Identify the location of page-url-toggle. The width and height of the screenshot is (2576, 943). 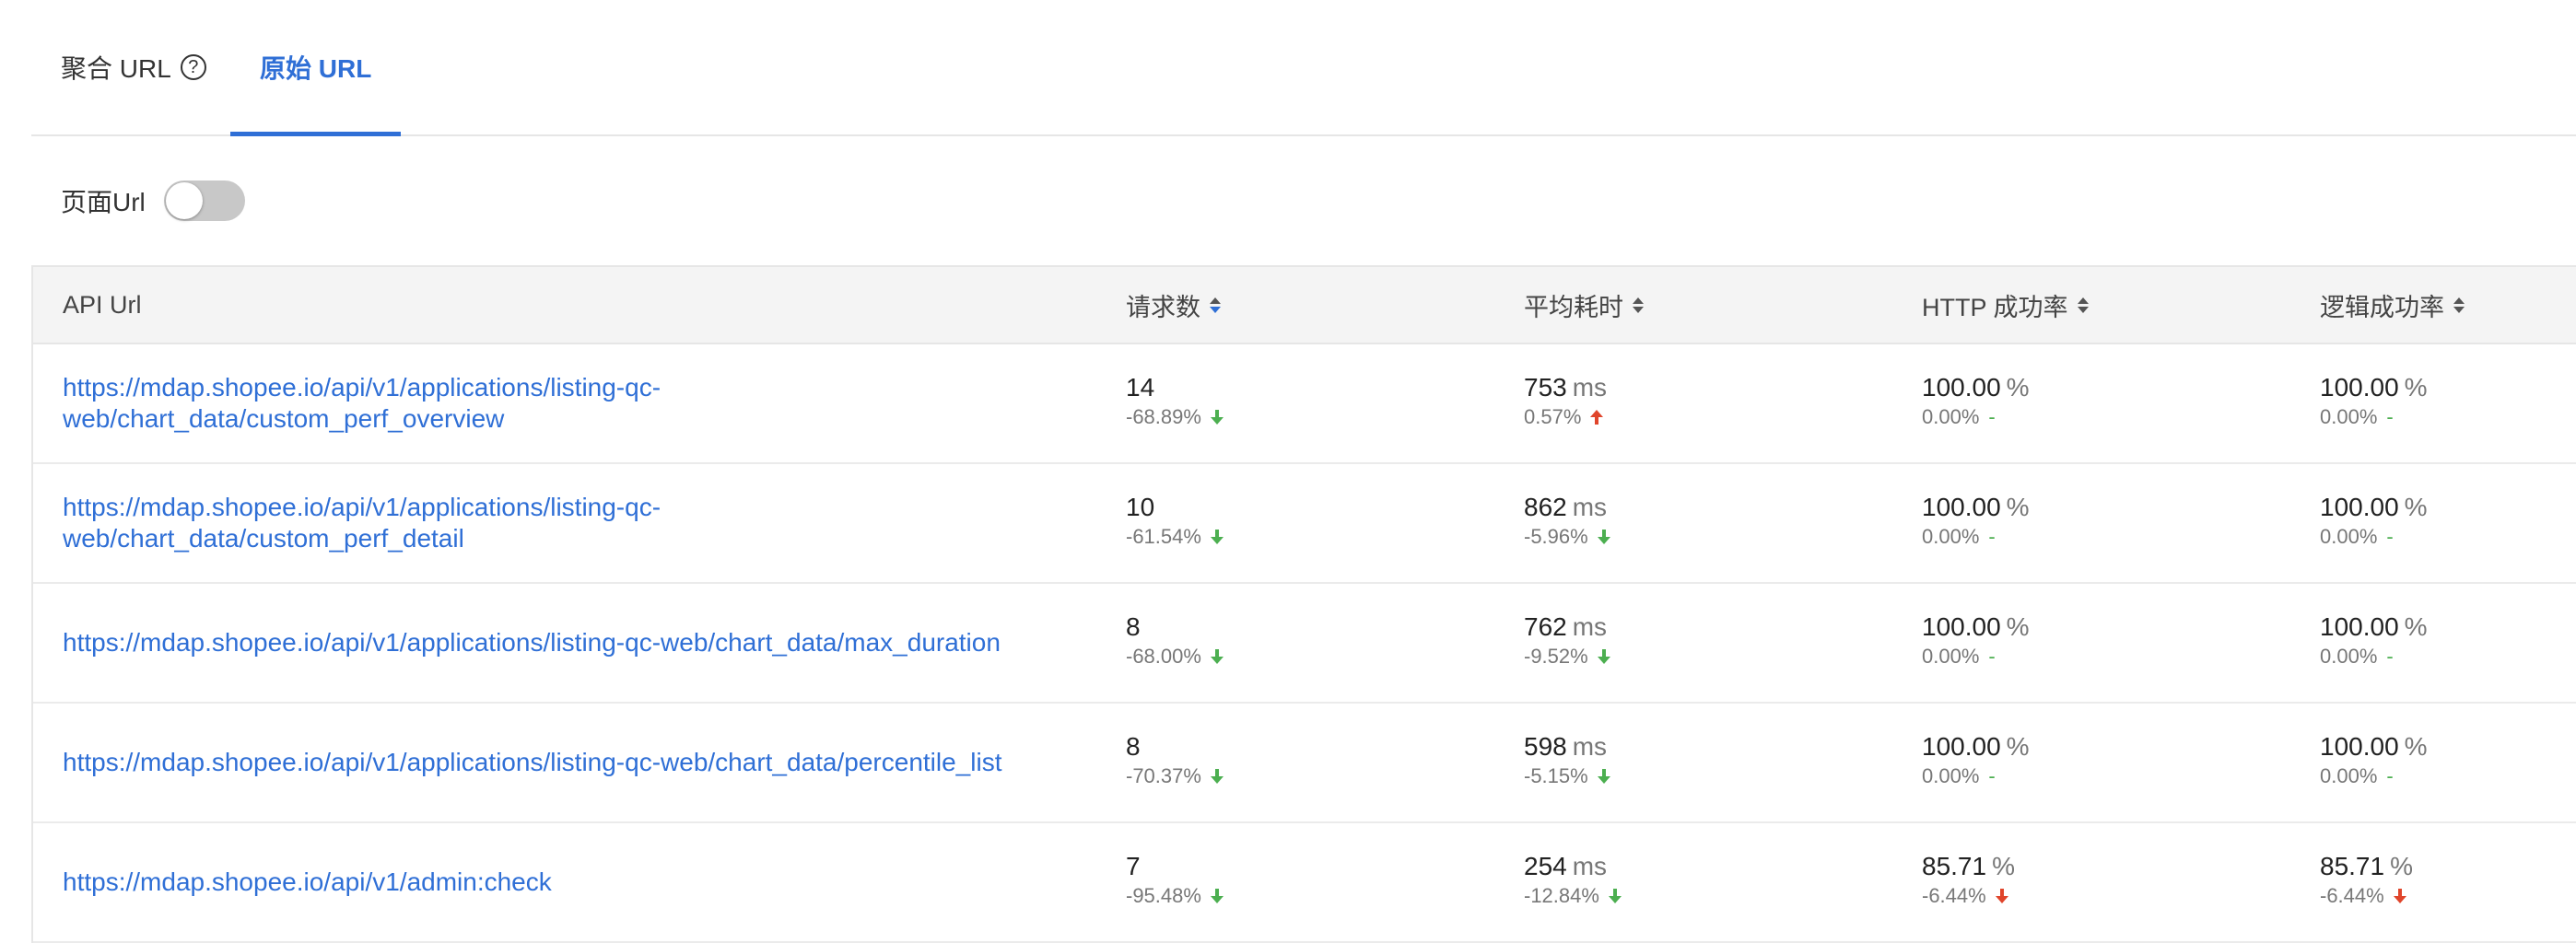
(204, 201).